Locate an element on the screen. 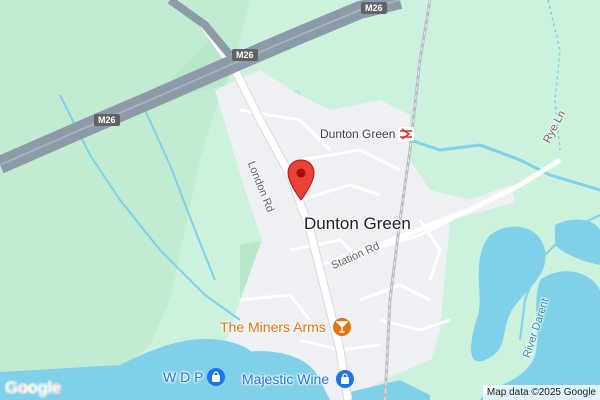  railway-station-icon is located at coordinates (406, 134).